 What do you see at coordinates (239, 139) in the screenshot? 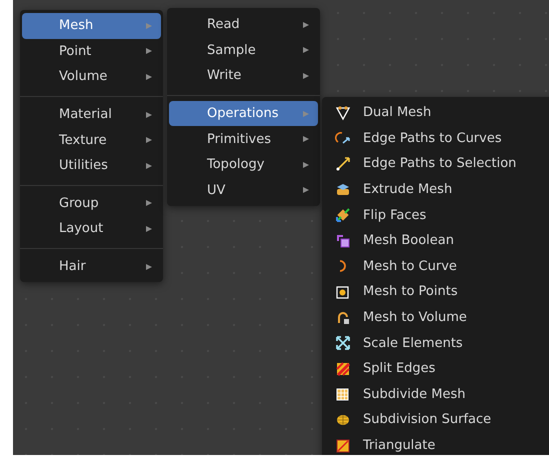
I see `item-label: Primitives` at bounding box center [239, 139].